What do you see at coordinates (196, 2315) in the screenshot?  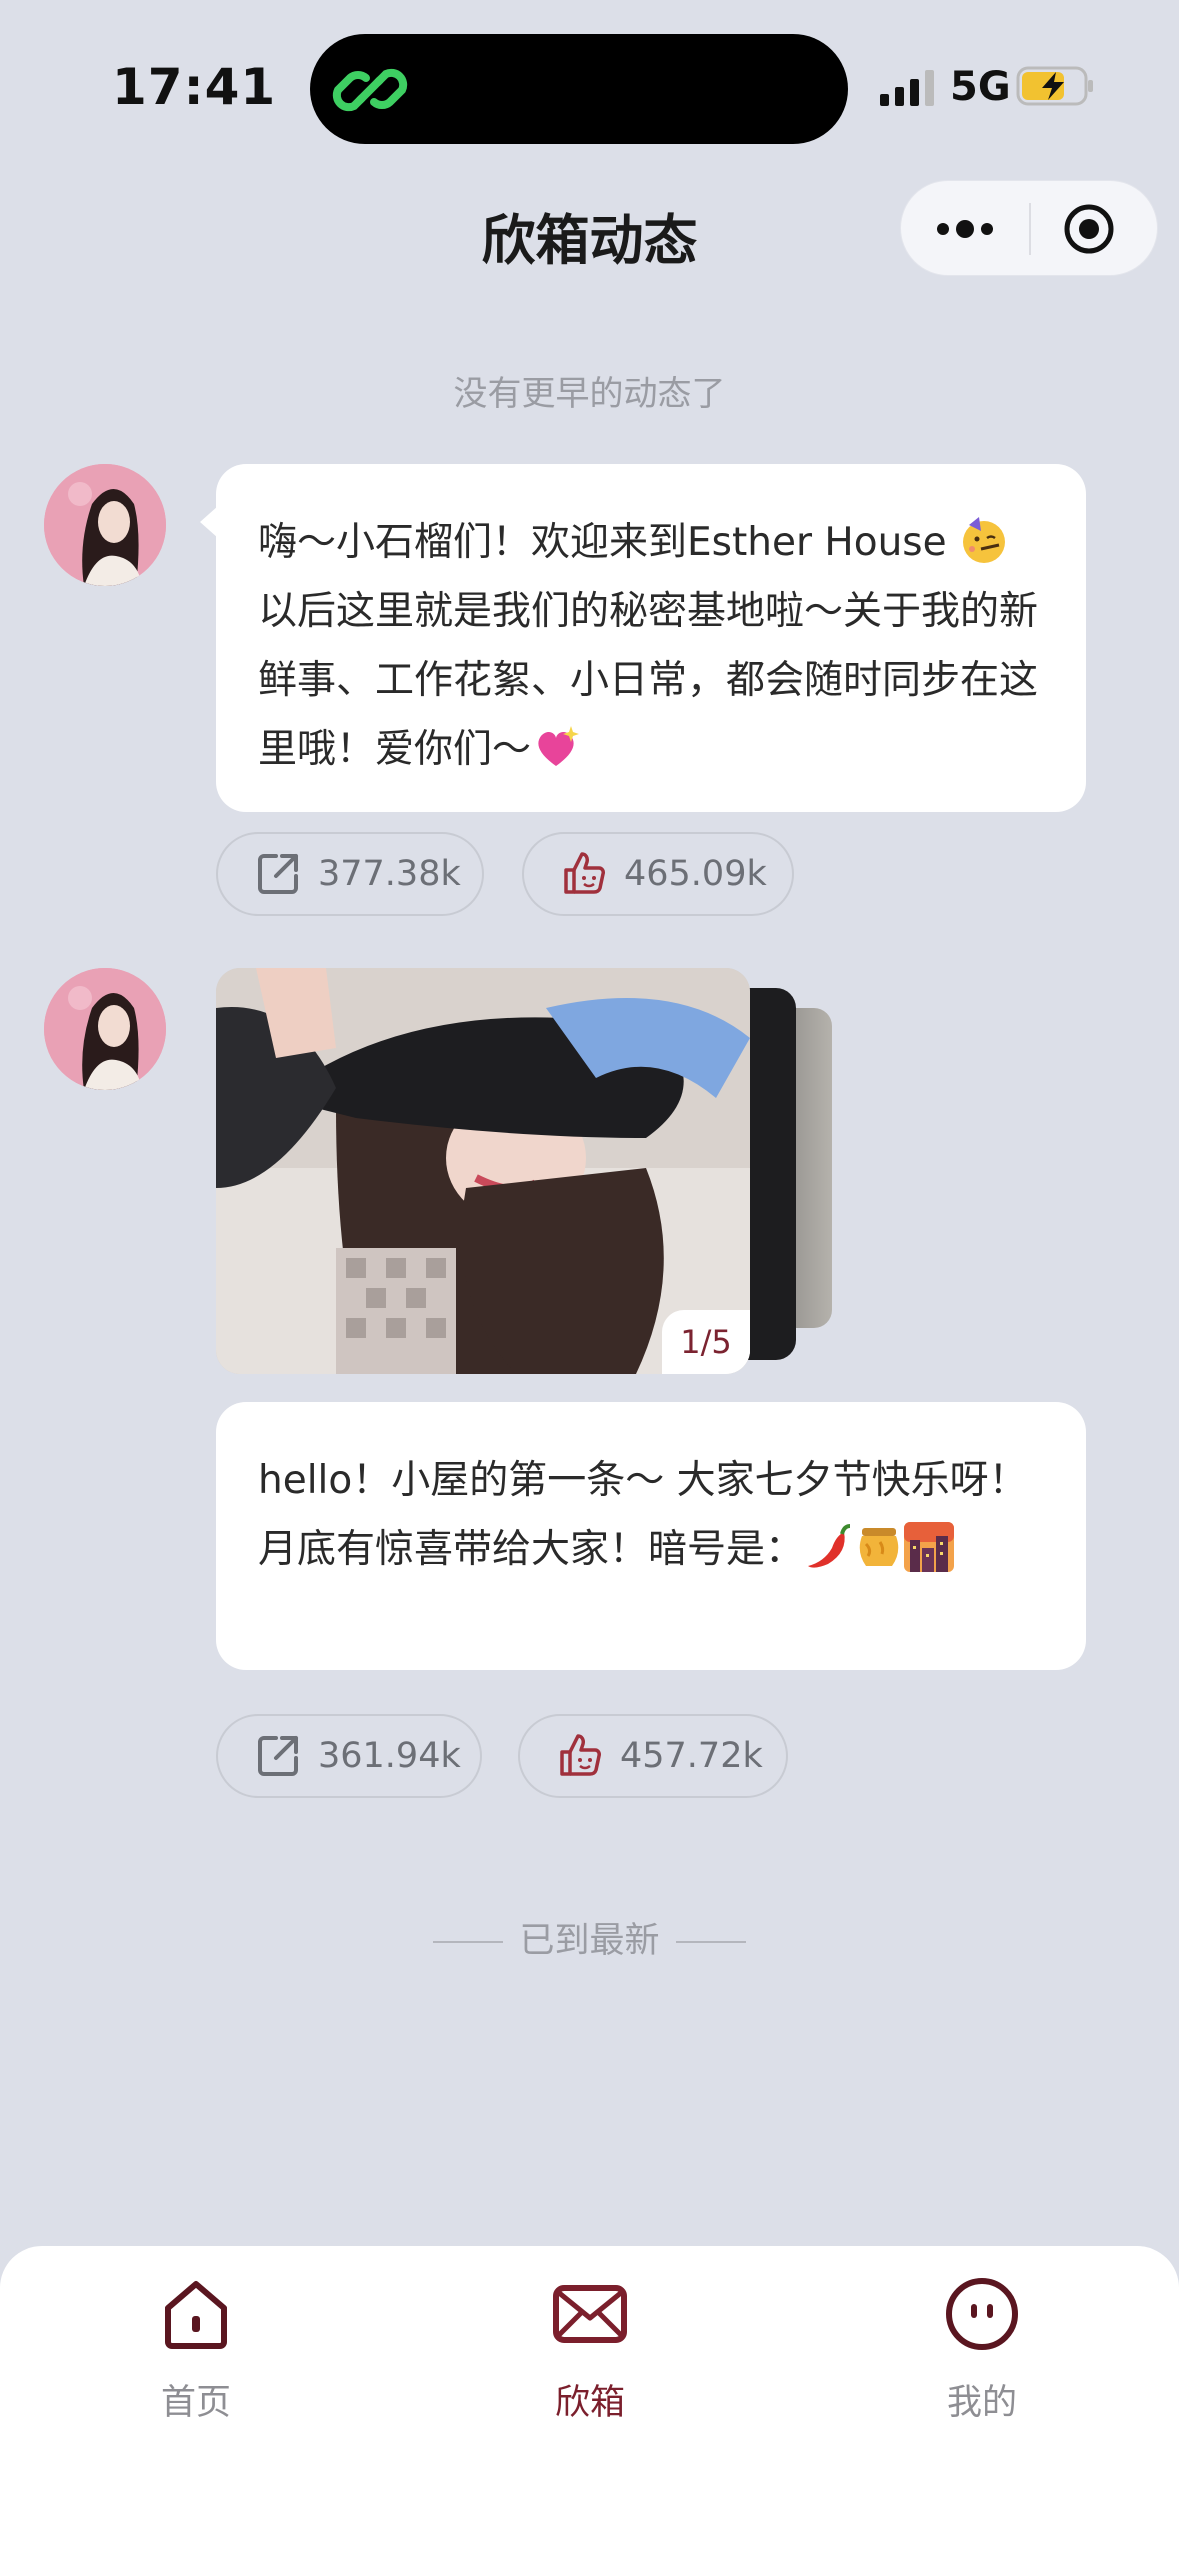 I see `home-icon` at bounding box center [196, 2315].